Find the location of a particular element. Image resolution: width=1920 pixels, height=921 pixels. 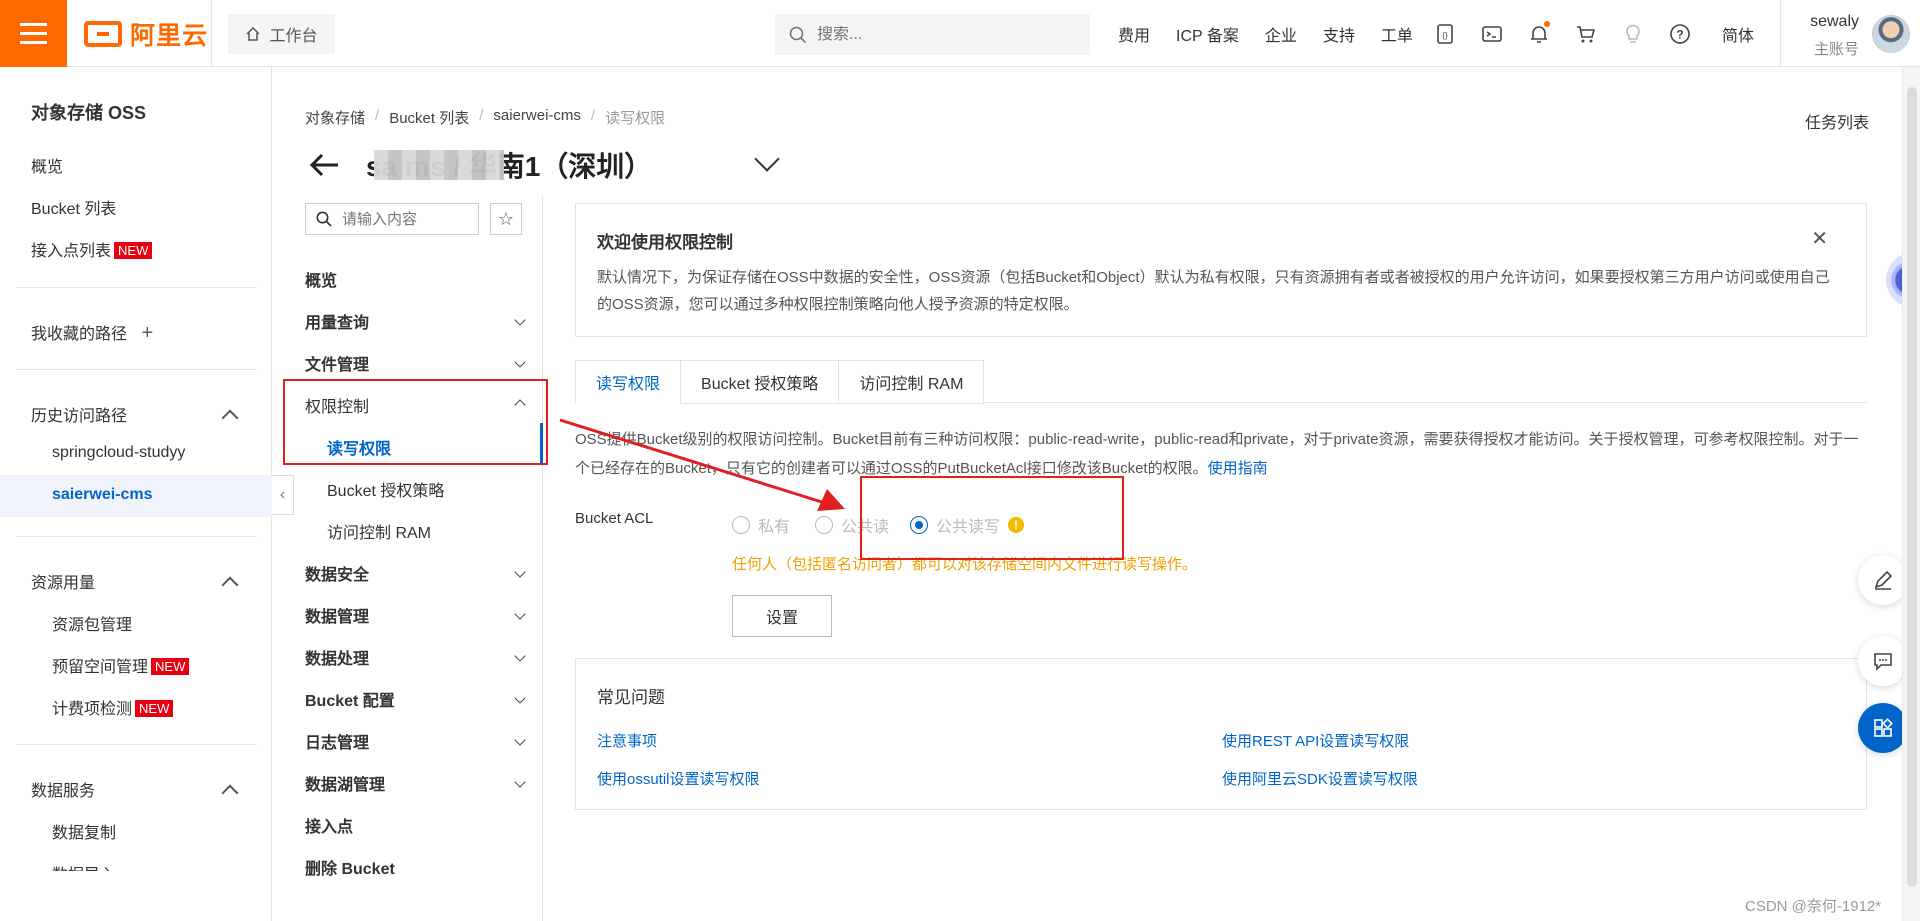

subnav-delete-bucket: 删除 Bucket is located at coordinates (350, 867).